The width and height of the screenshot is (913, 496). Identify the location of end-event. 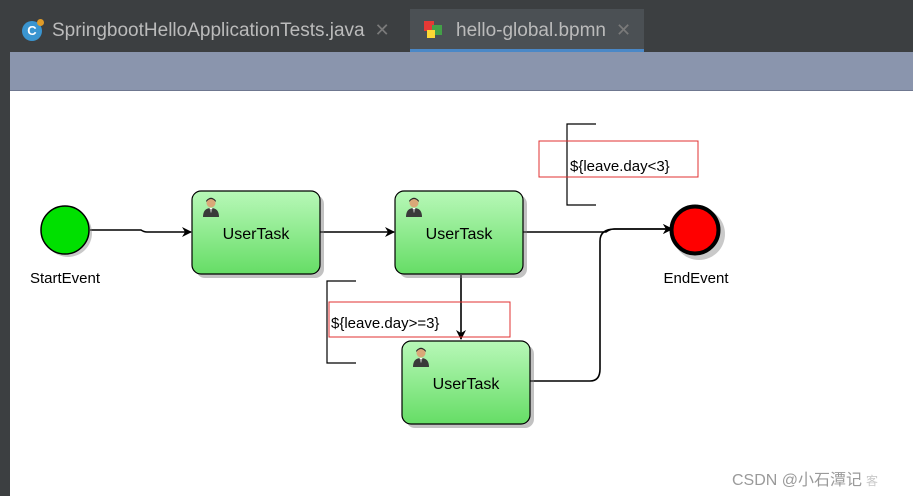
(695, 230).